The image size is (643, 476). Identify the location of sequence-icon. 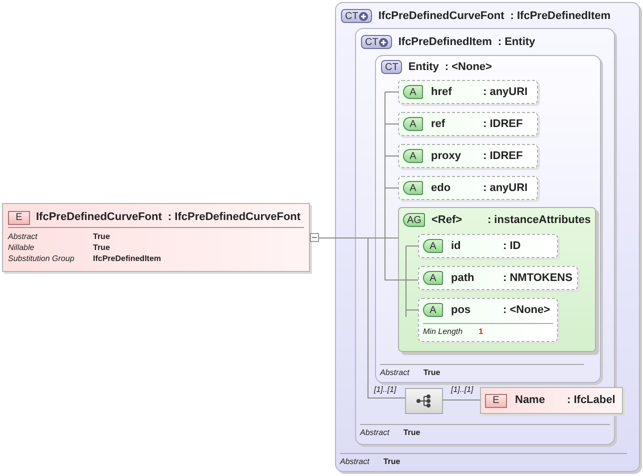
(424, 401).